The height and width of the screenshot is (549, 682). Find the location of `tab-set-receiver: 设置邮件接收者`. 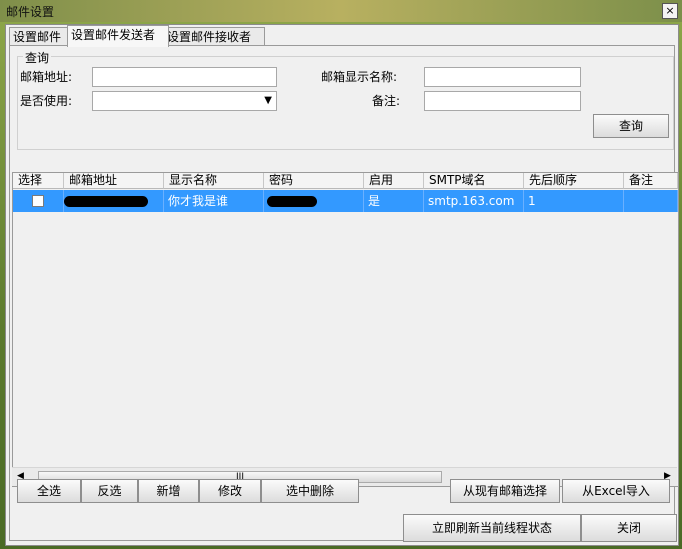

tab-set-receiver: 设置邮件接收者 is located at coordinates (214, 36).